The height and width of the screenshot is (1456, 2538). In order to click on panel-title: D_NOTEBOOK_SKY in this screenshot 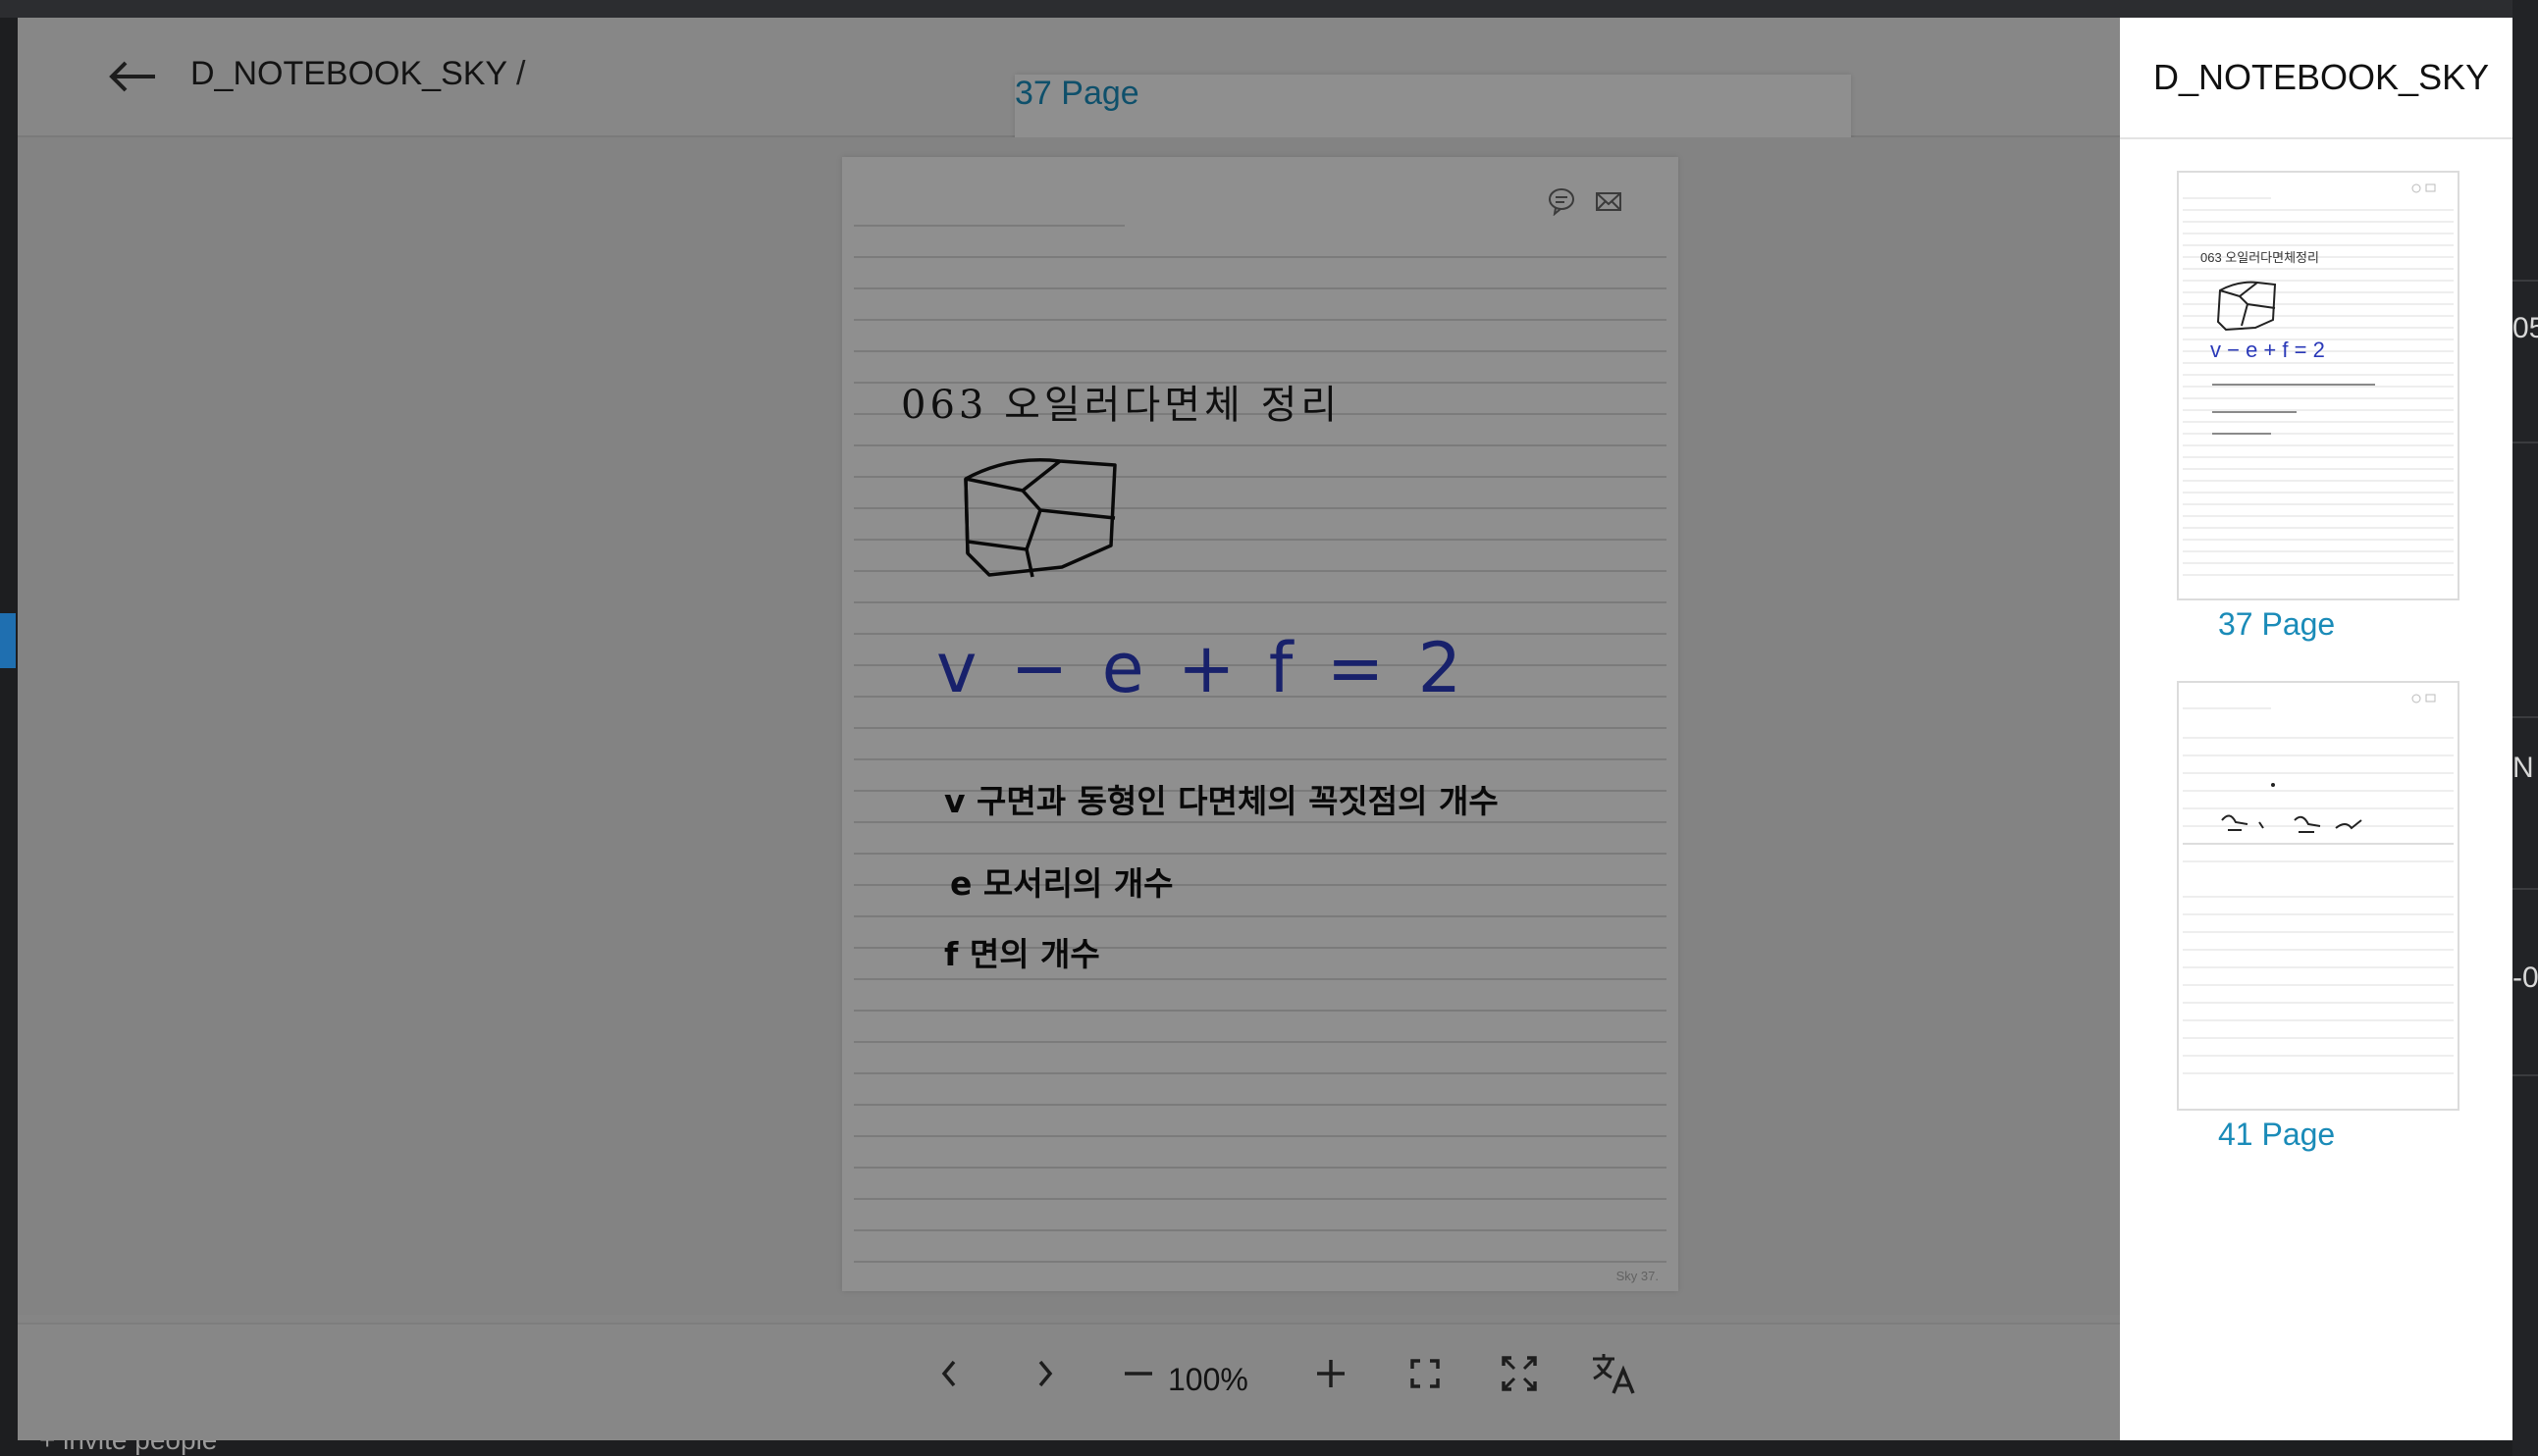, I will do `click(2321, 77)`.